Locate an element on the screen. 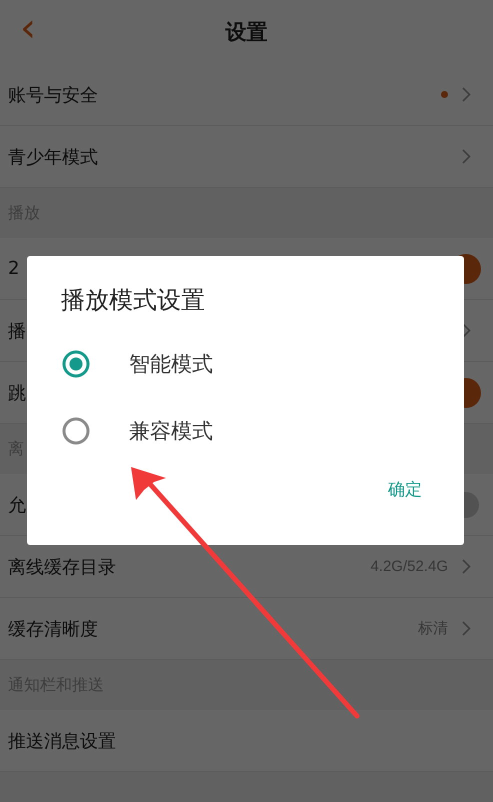 The width and height of the screenshot is (493, 802). setting-label: 2 is located at coordinates (14, 268).